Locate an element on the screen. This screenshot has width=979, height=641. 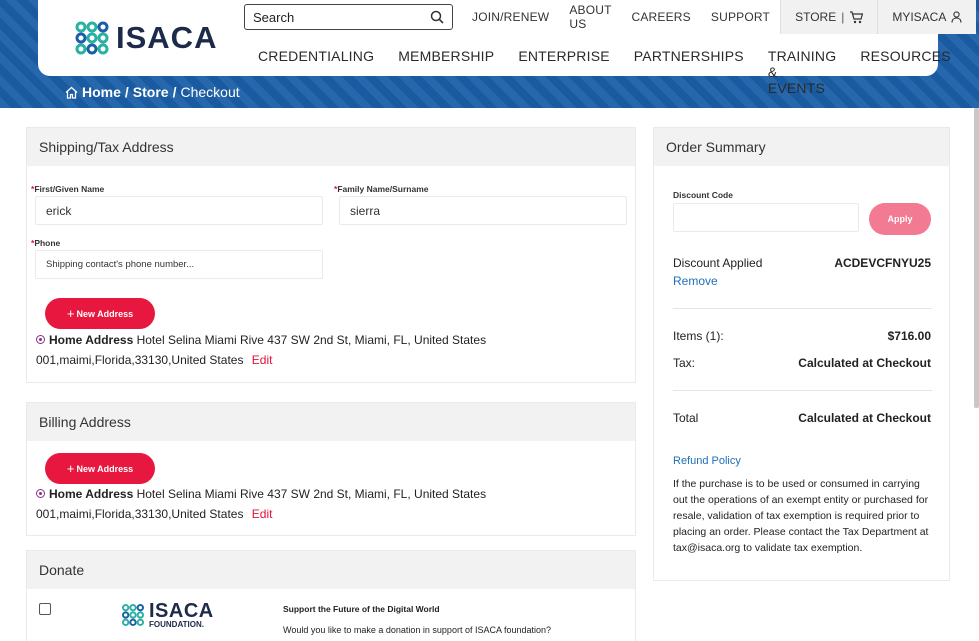
donate-title: Donate is located at coordinates (62, 570).